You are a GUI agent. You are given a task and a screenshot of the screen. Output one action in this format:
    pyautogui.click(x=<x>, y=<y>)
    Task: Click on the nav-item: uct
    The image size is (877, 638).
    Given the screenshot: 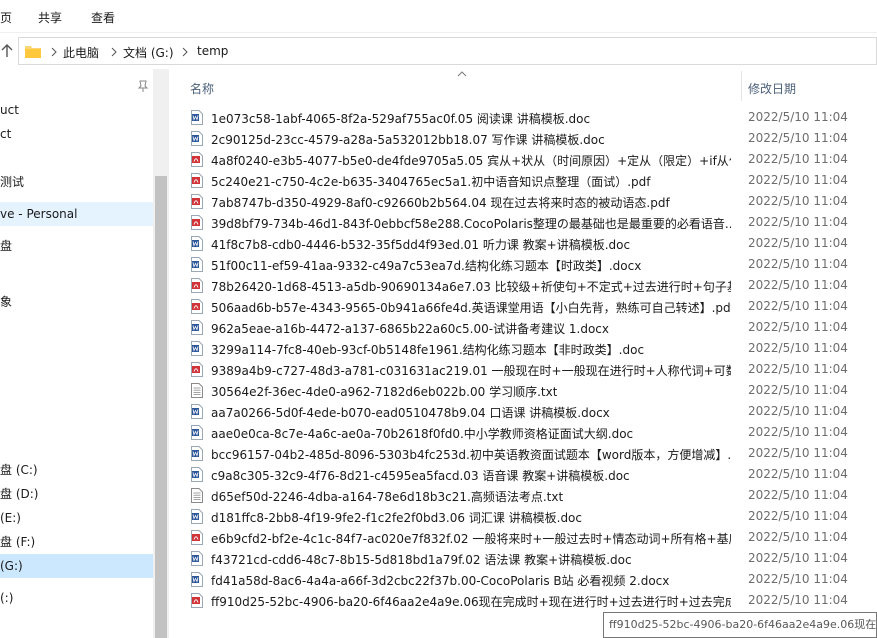 What is the action you would take?
    pyautogui.click(x=76, y=110)
    